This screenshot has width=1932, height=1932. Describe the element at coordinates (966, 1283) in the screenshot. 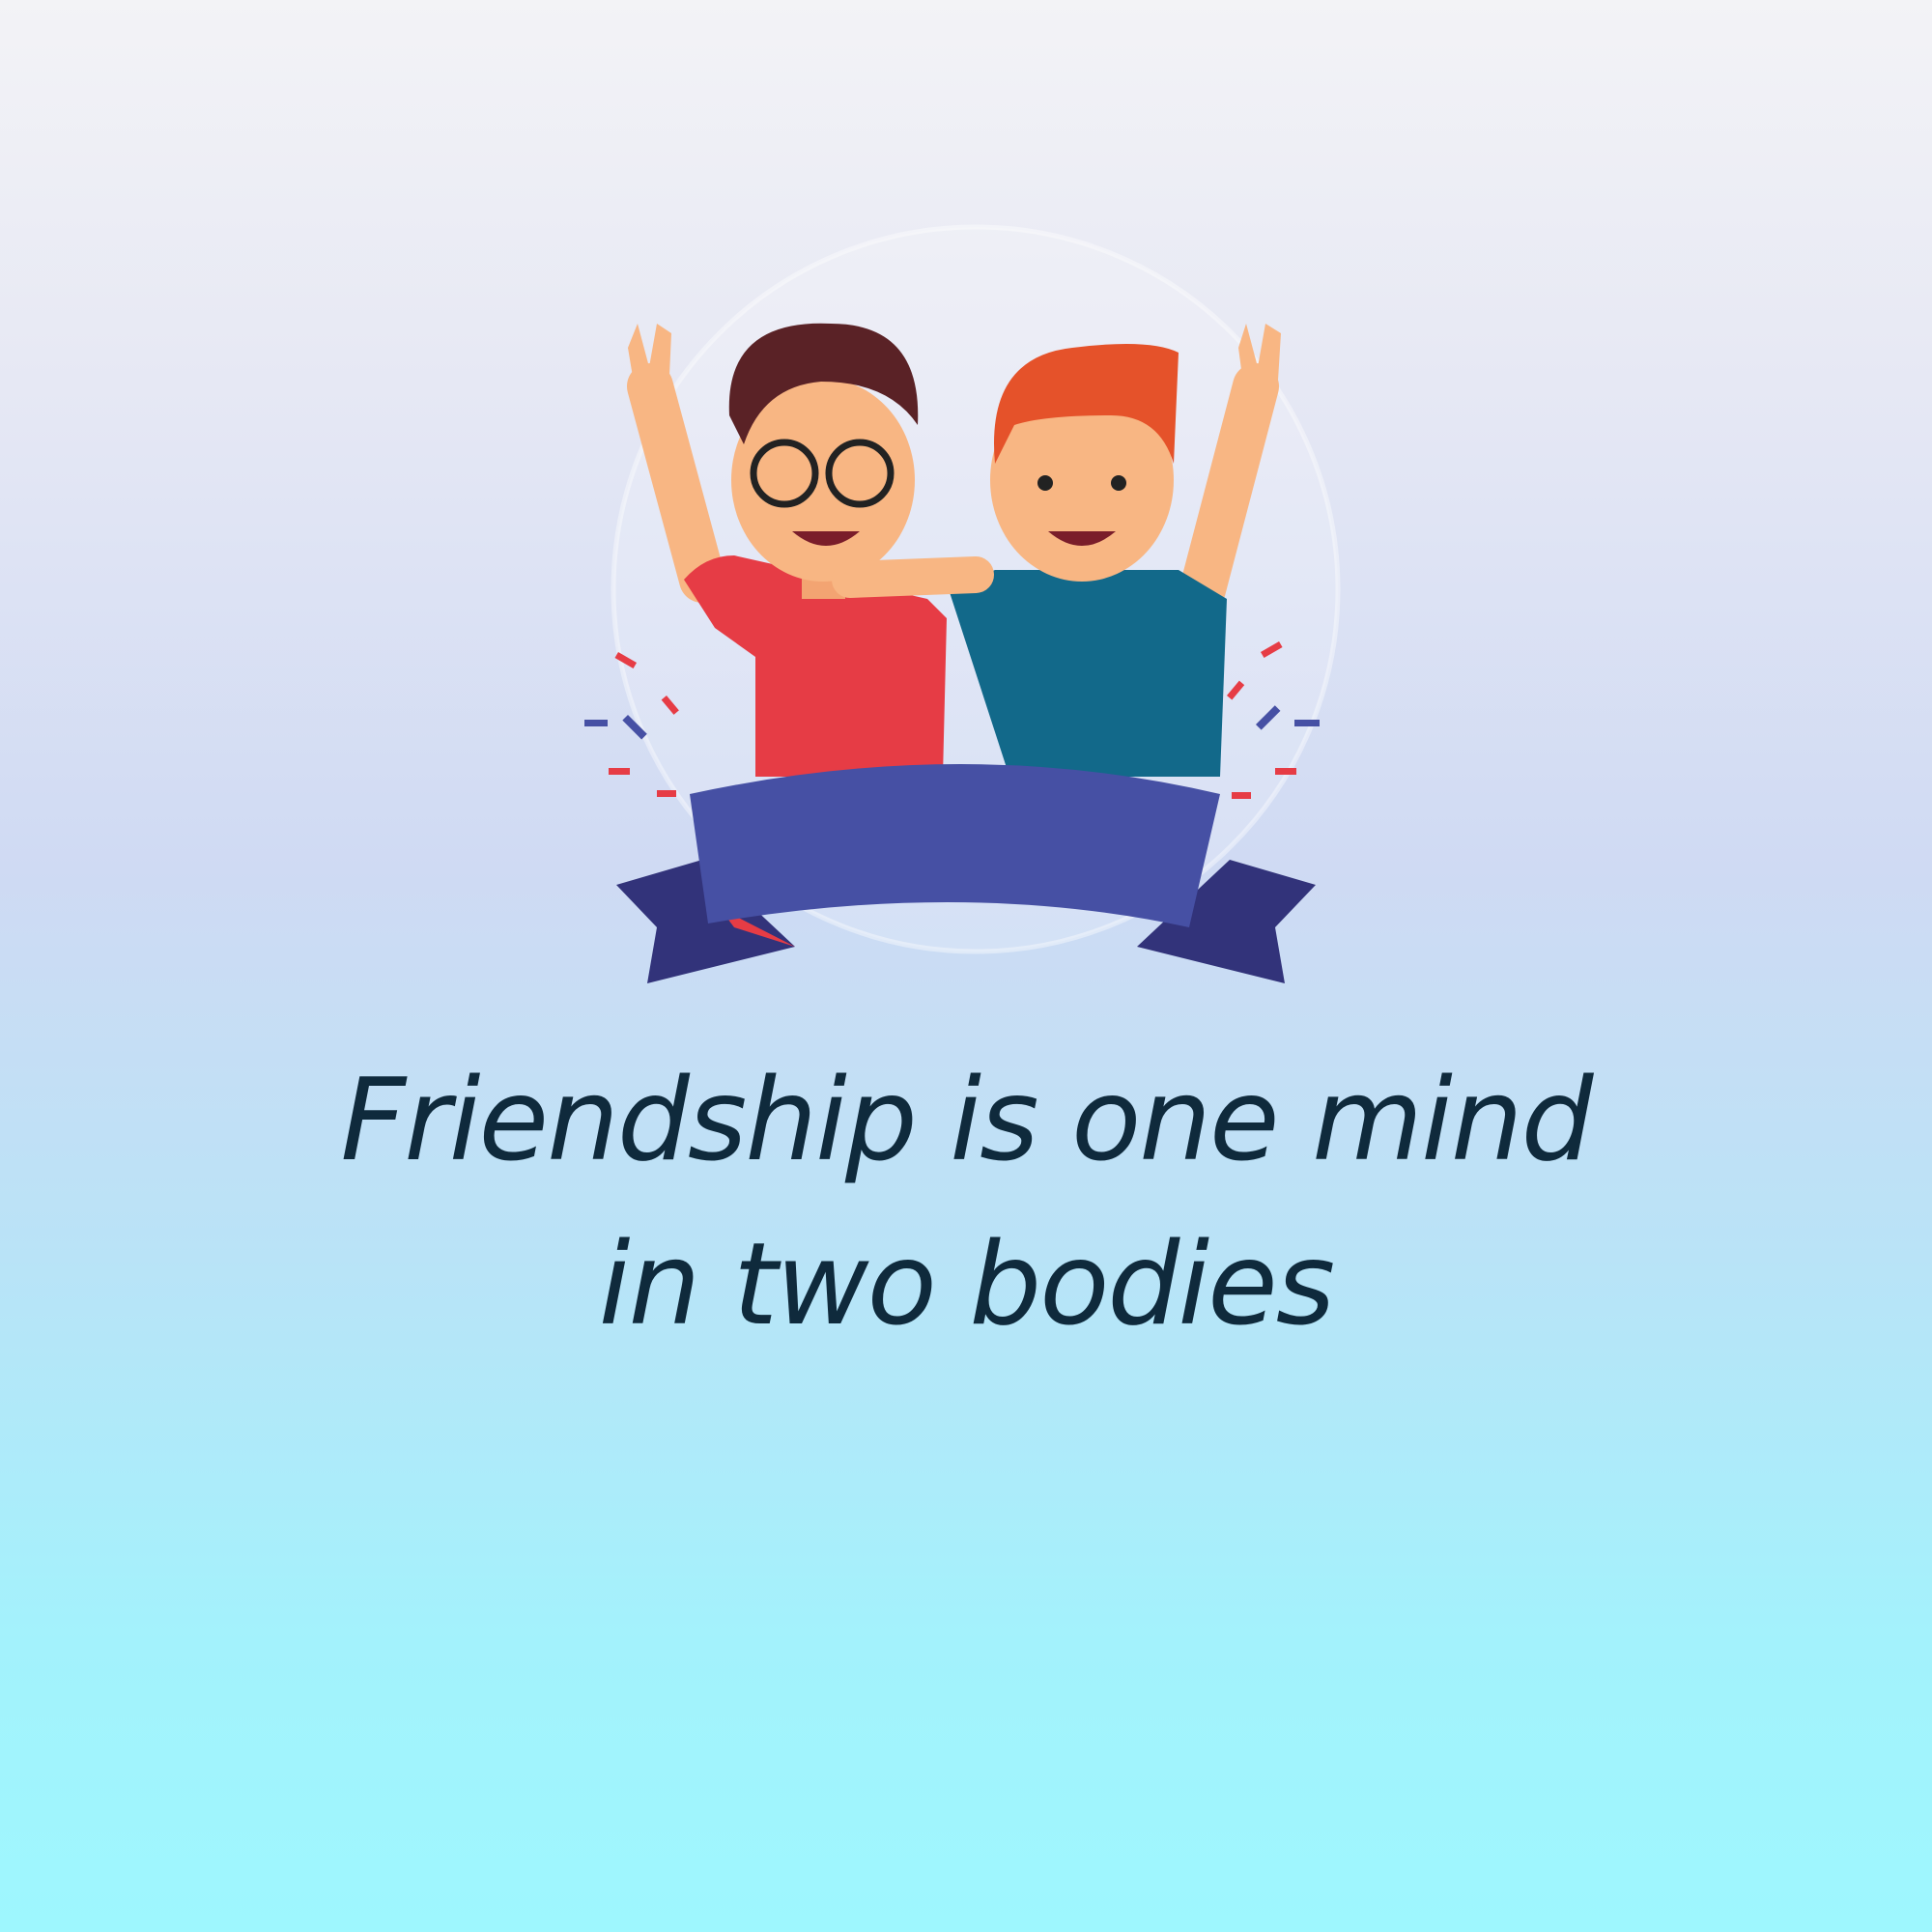

I see `quote-line-2: in two bodies` at that location.